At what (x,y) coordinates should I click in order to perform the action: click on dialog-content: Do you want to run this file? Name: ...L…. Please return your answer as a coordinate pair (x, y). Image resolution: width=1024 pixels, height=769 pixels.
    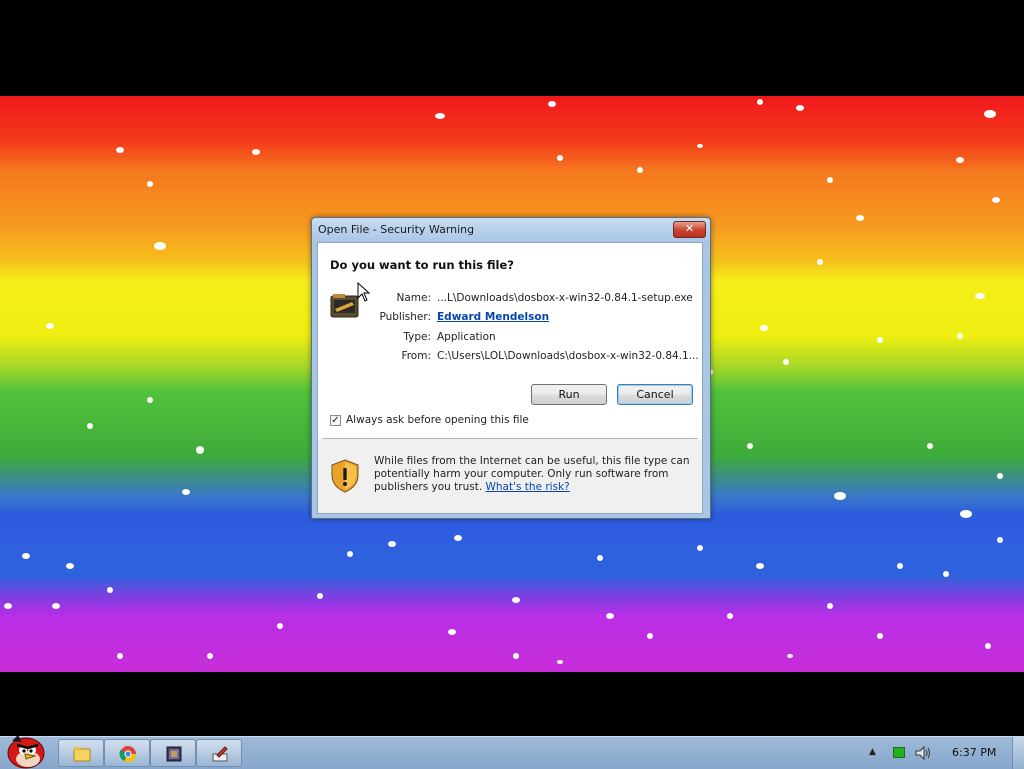
    Looking at the image, I should click on (510, 378).